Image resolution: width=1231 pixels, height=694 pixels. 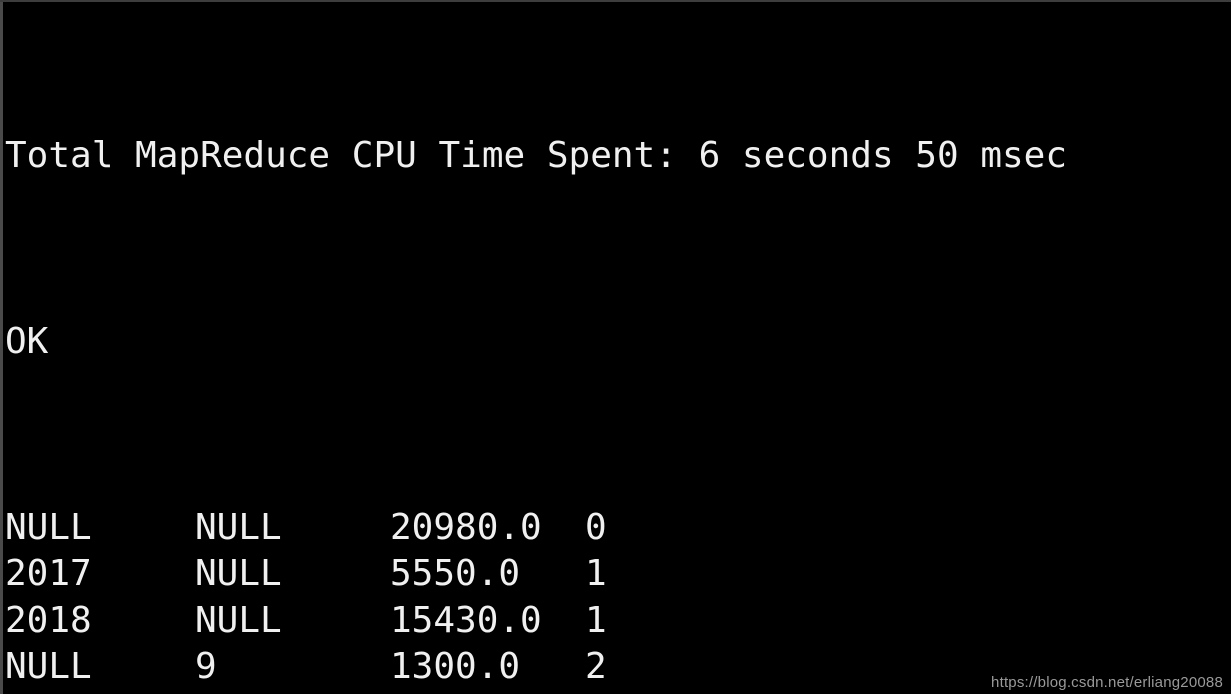 I want to click on table-row: NULL82650.02, so click(x=615, y=692).